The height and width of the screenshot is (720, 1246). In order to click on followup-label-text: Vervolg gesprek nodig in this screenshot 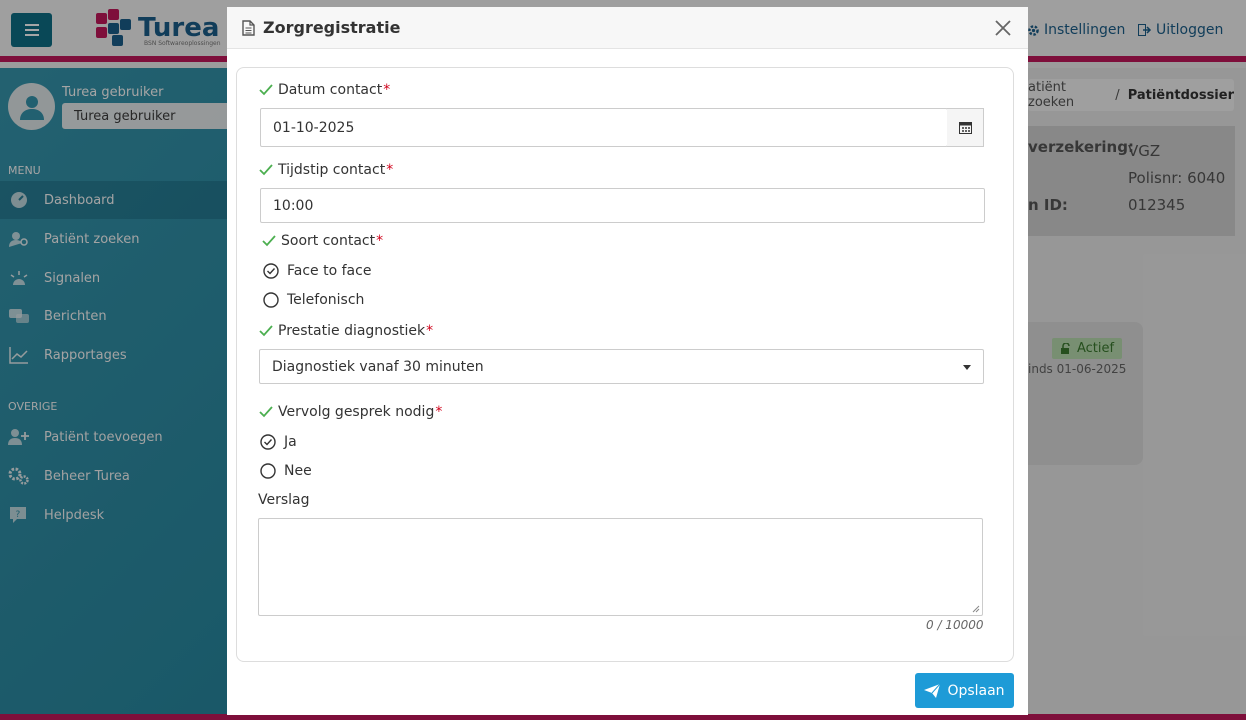, I will do `click(356, 412)`.